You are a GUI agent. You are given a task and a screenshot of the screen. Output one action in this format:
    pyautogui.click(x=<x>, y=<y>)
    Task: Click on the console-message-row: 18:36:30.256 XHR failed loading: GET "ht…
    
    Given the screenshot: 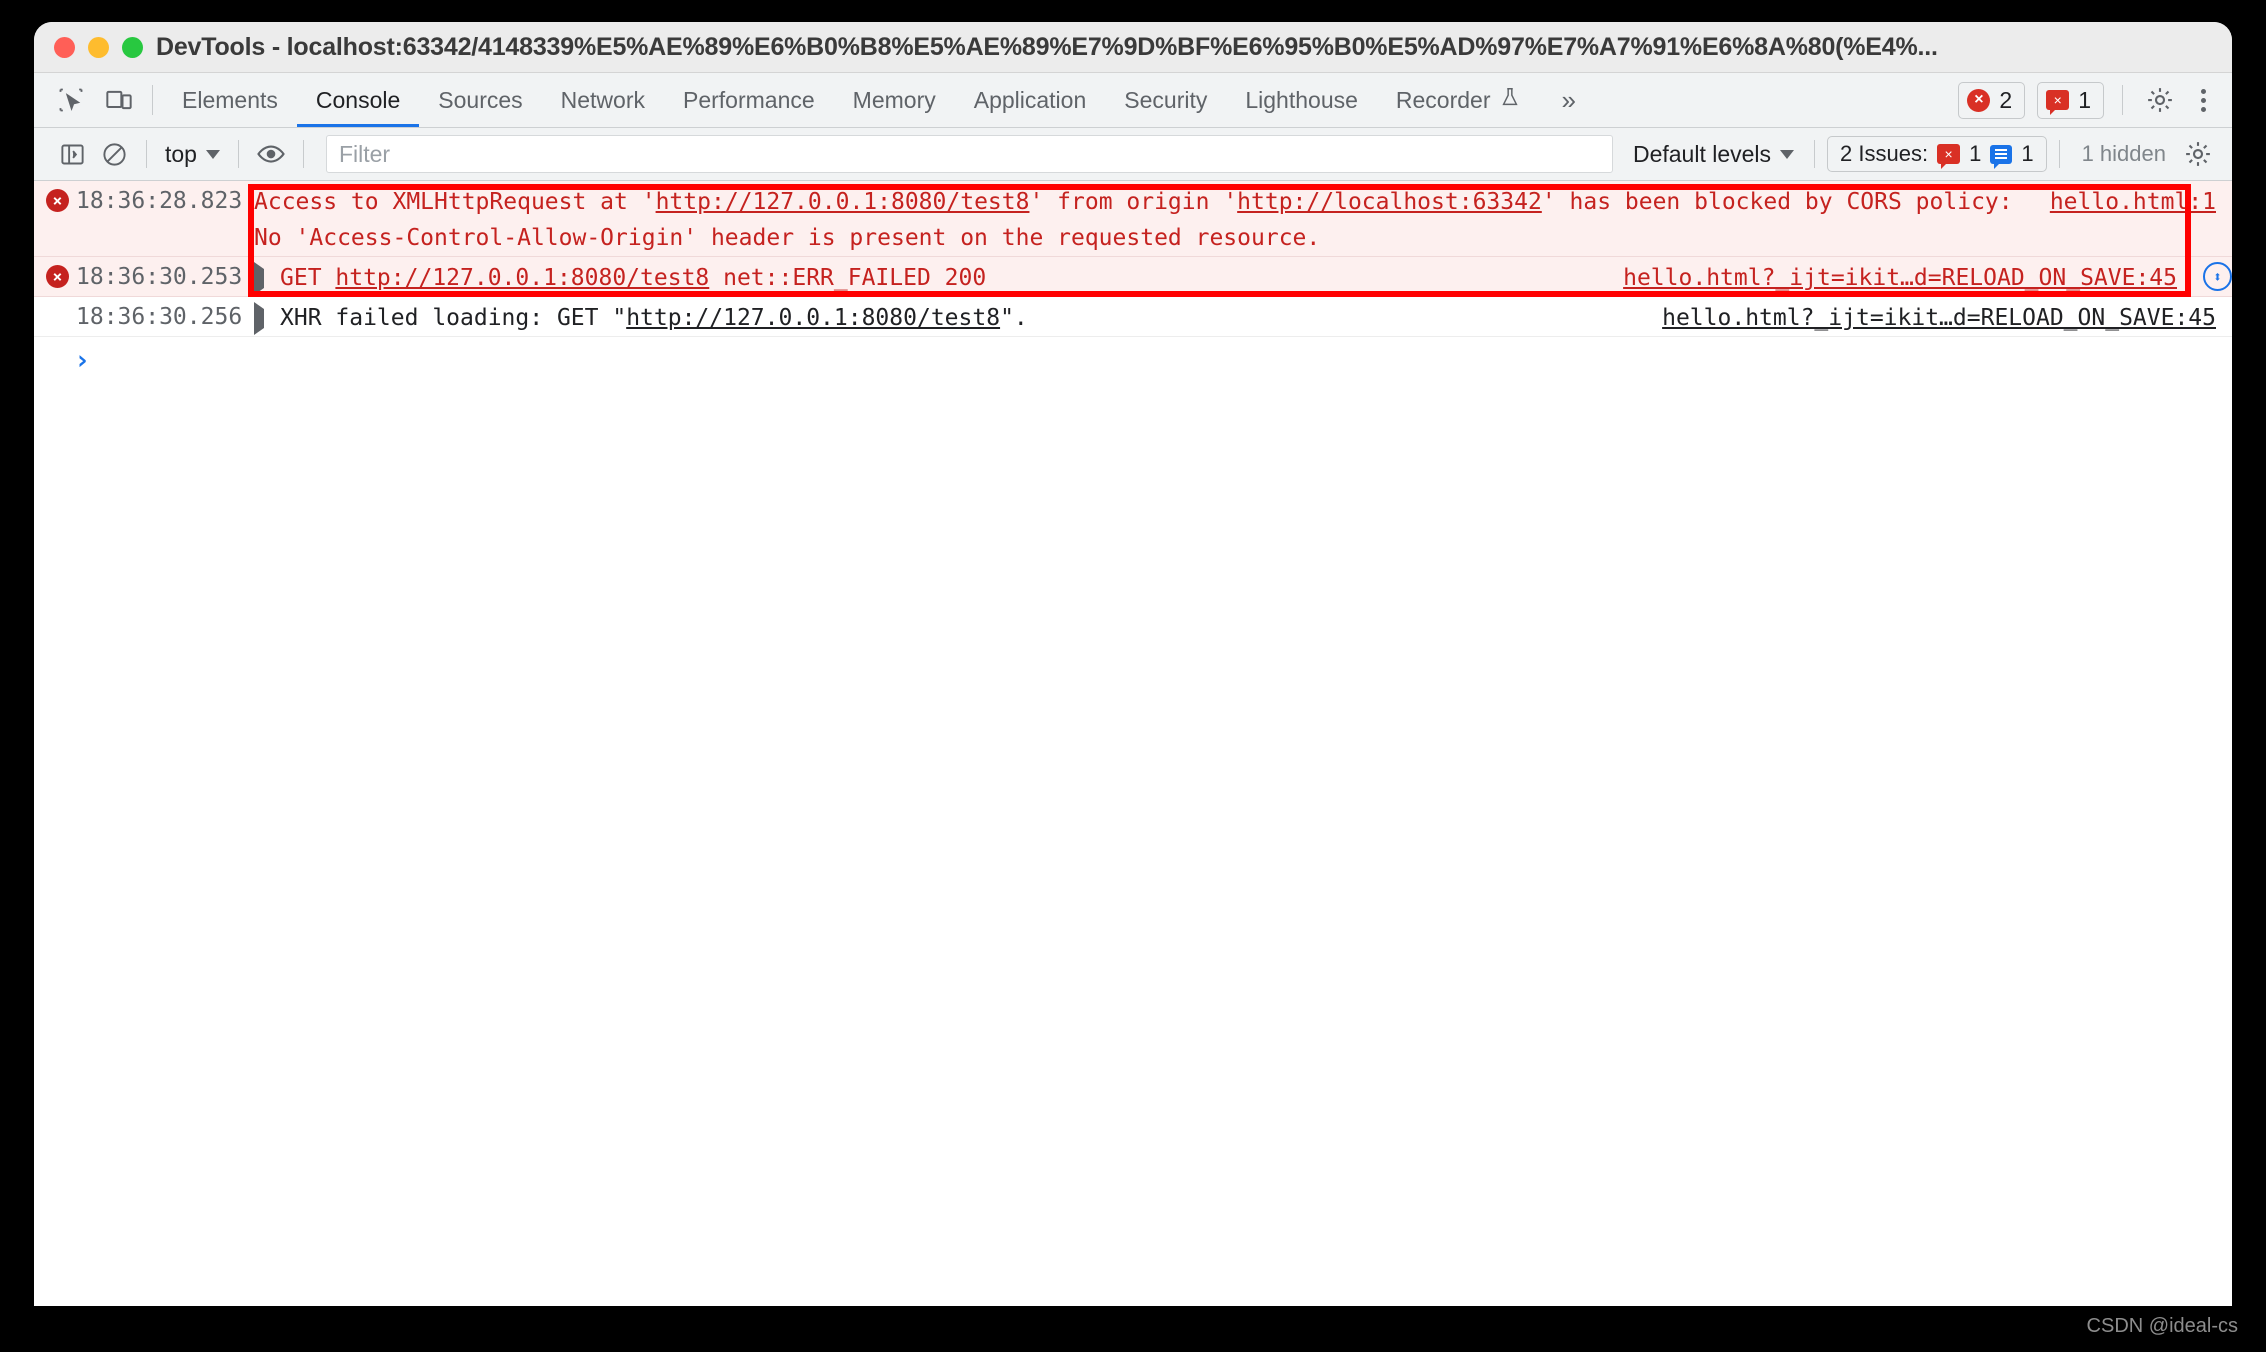 What is the action you would take?
    pyautogui.click(x=1133, y=317)
    